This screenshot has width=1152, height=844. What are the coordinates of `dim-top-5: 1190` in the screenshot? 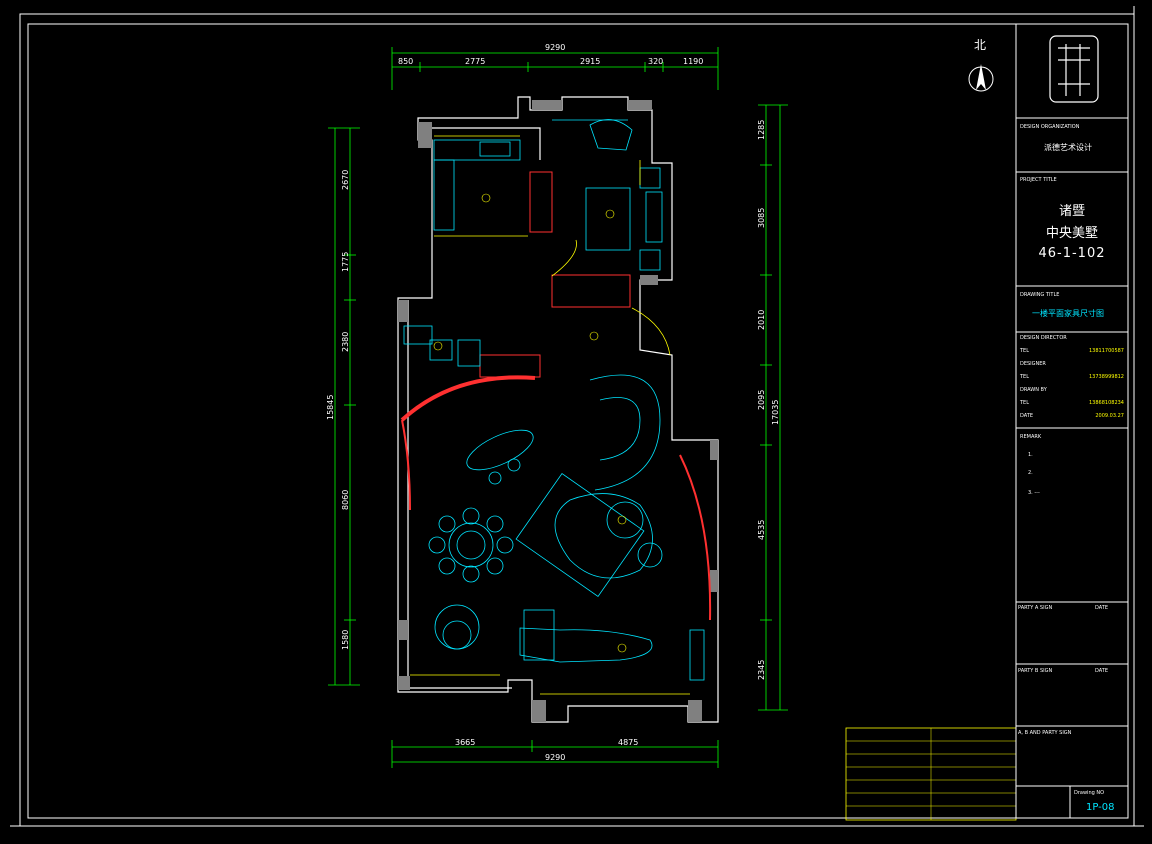 It's located at (693, 61).